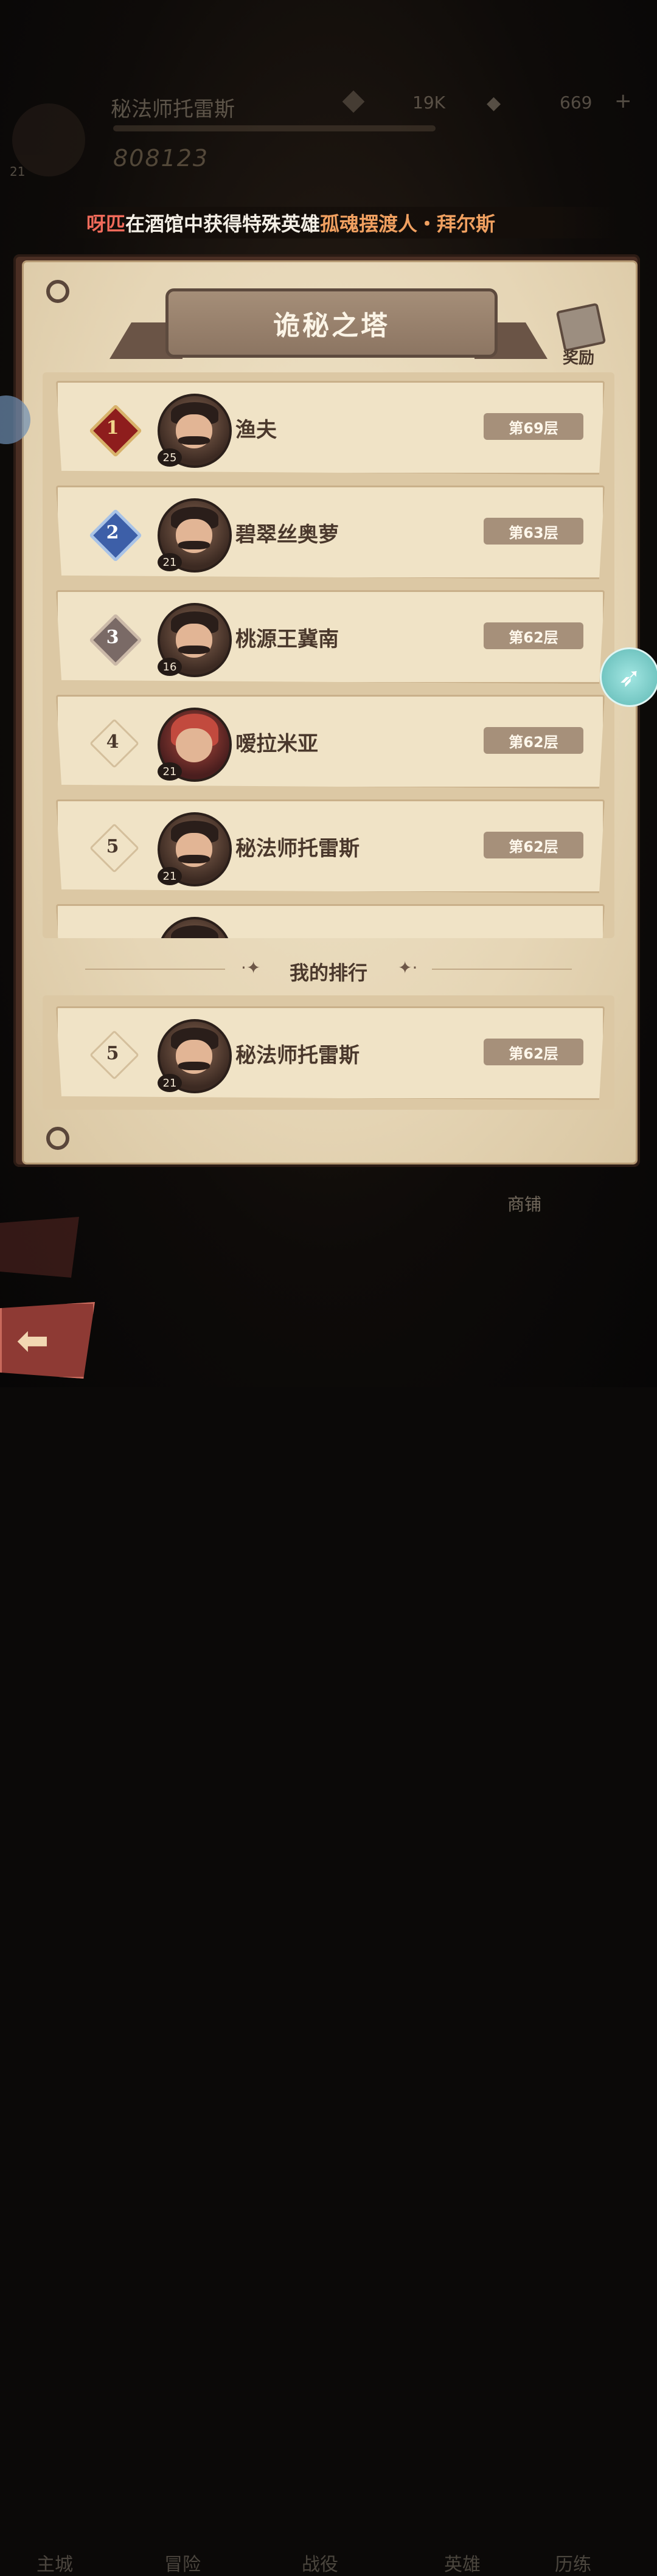  I want to click on my-rank-divider: ·✦ 我的排行 ✦·, so click(328, 969).